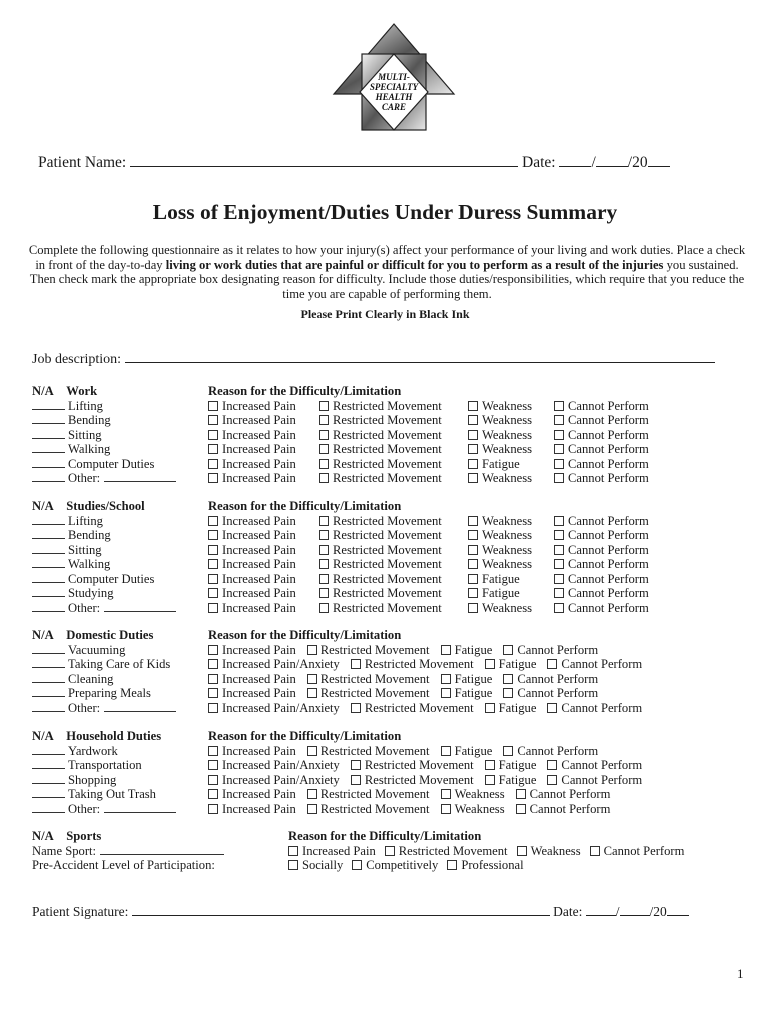 This screenshot has height=1024, width=770. Describe the element at coordinates (395, 865) in the screenshot. I see `participation-option: Competitively` at that location.